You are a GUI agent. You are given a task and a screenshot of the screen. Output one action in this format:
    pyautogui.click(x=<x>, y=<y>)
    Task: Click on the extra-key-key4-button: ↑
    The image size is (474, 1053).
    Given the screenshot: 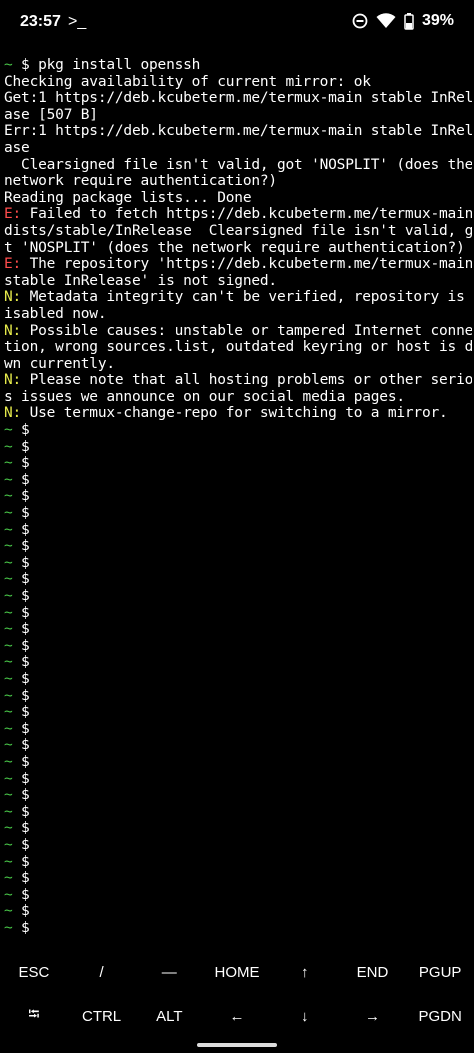 What is the action you would take?
    pyautogui.click(x=305, y=972)
    